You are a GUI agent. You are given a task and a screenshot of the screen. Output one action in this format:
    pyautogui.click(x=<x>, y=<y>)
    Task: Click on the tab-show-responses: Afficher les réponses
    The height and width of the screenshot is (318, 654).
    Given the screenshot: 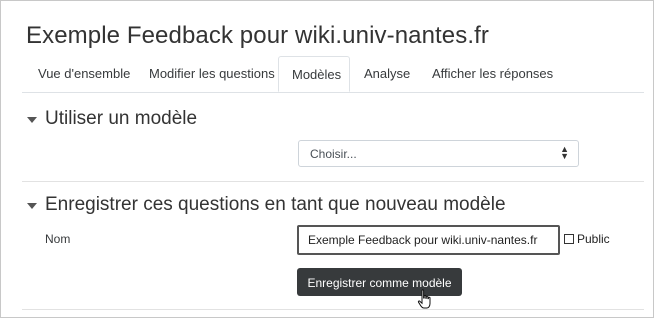 What is the action you would take?
    pyautogui.click(x=492, y=73)
    